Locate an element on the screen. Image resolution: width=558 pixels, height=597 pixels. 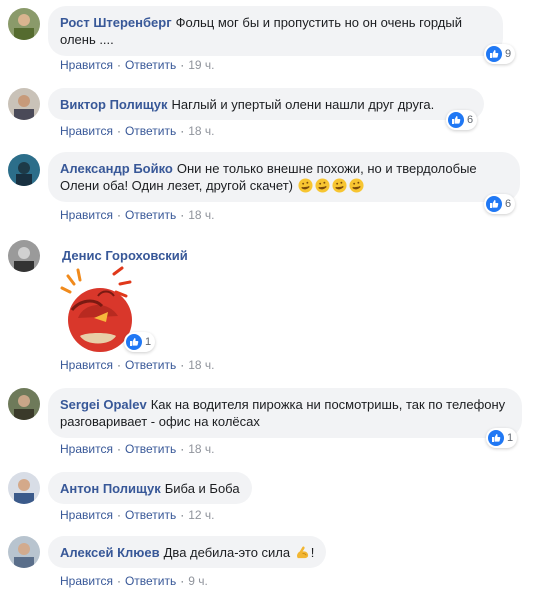
comment-time: 12 ч. is located at coordinates (201, 515).